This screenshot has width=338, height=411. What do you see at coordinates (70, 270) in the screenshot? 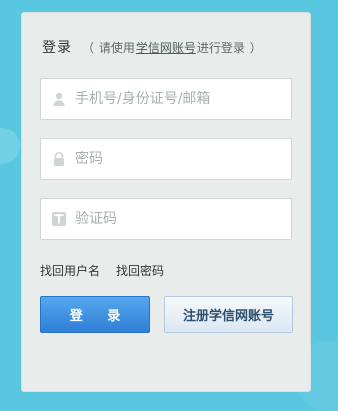
I see `recover-username-link: 找回用户名` at bounding box center [70, 270].